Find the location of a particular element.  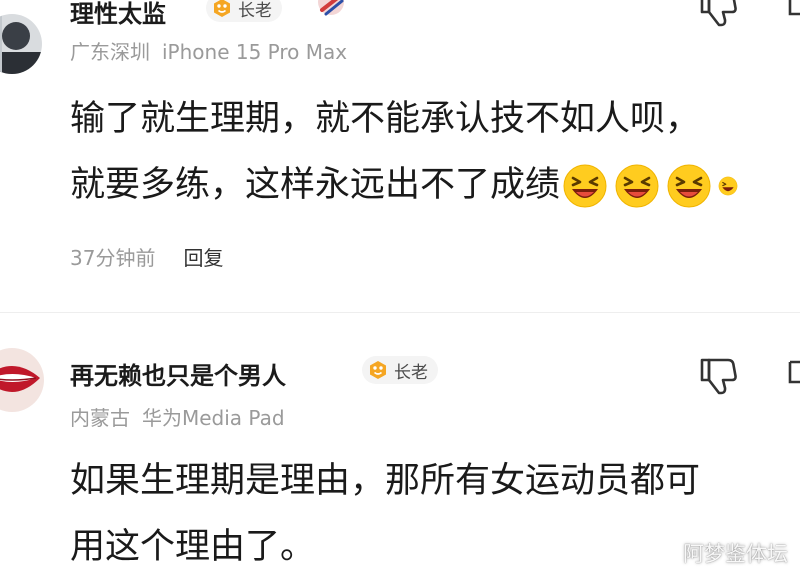

emoji-row is located at coordinates (650, 186).